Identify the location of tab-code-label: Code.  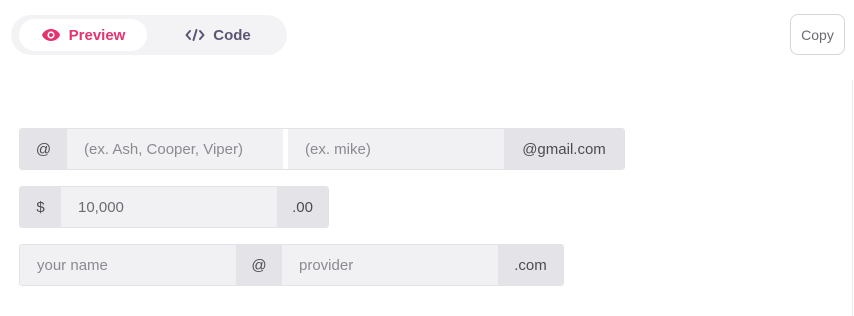
(232, 35).